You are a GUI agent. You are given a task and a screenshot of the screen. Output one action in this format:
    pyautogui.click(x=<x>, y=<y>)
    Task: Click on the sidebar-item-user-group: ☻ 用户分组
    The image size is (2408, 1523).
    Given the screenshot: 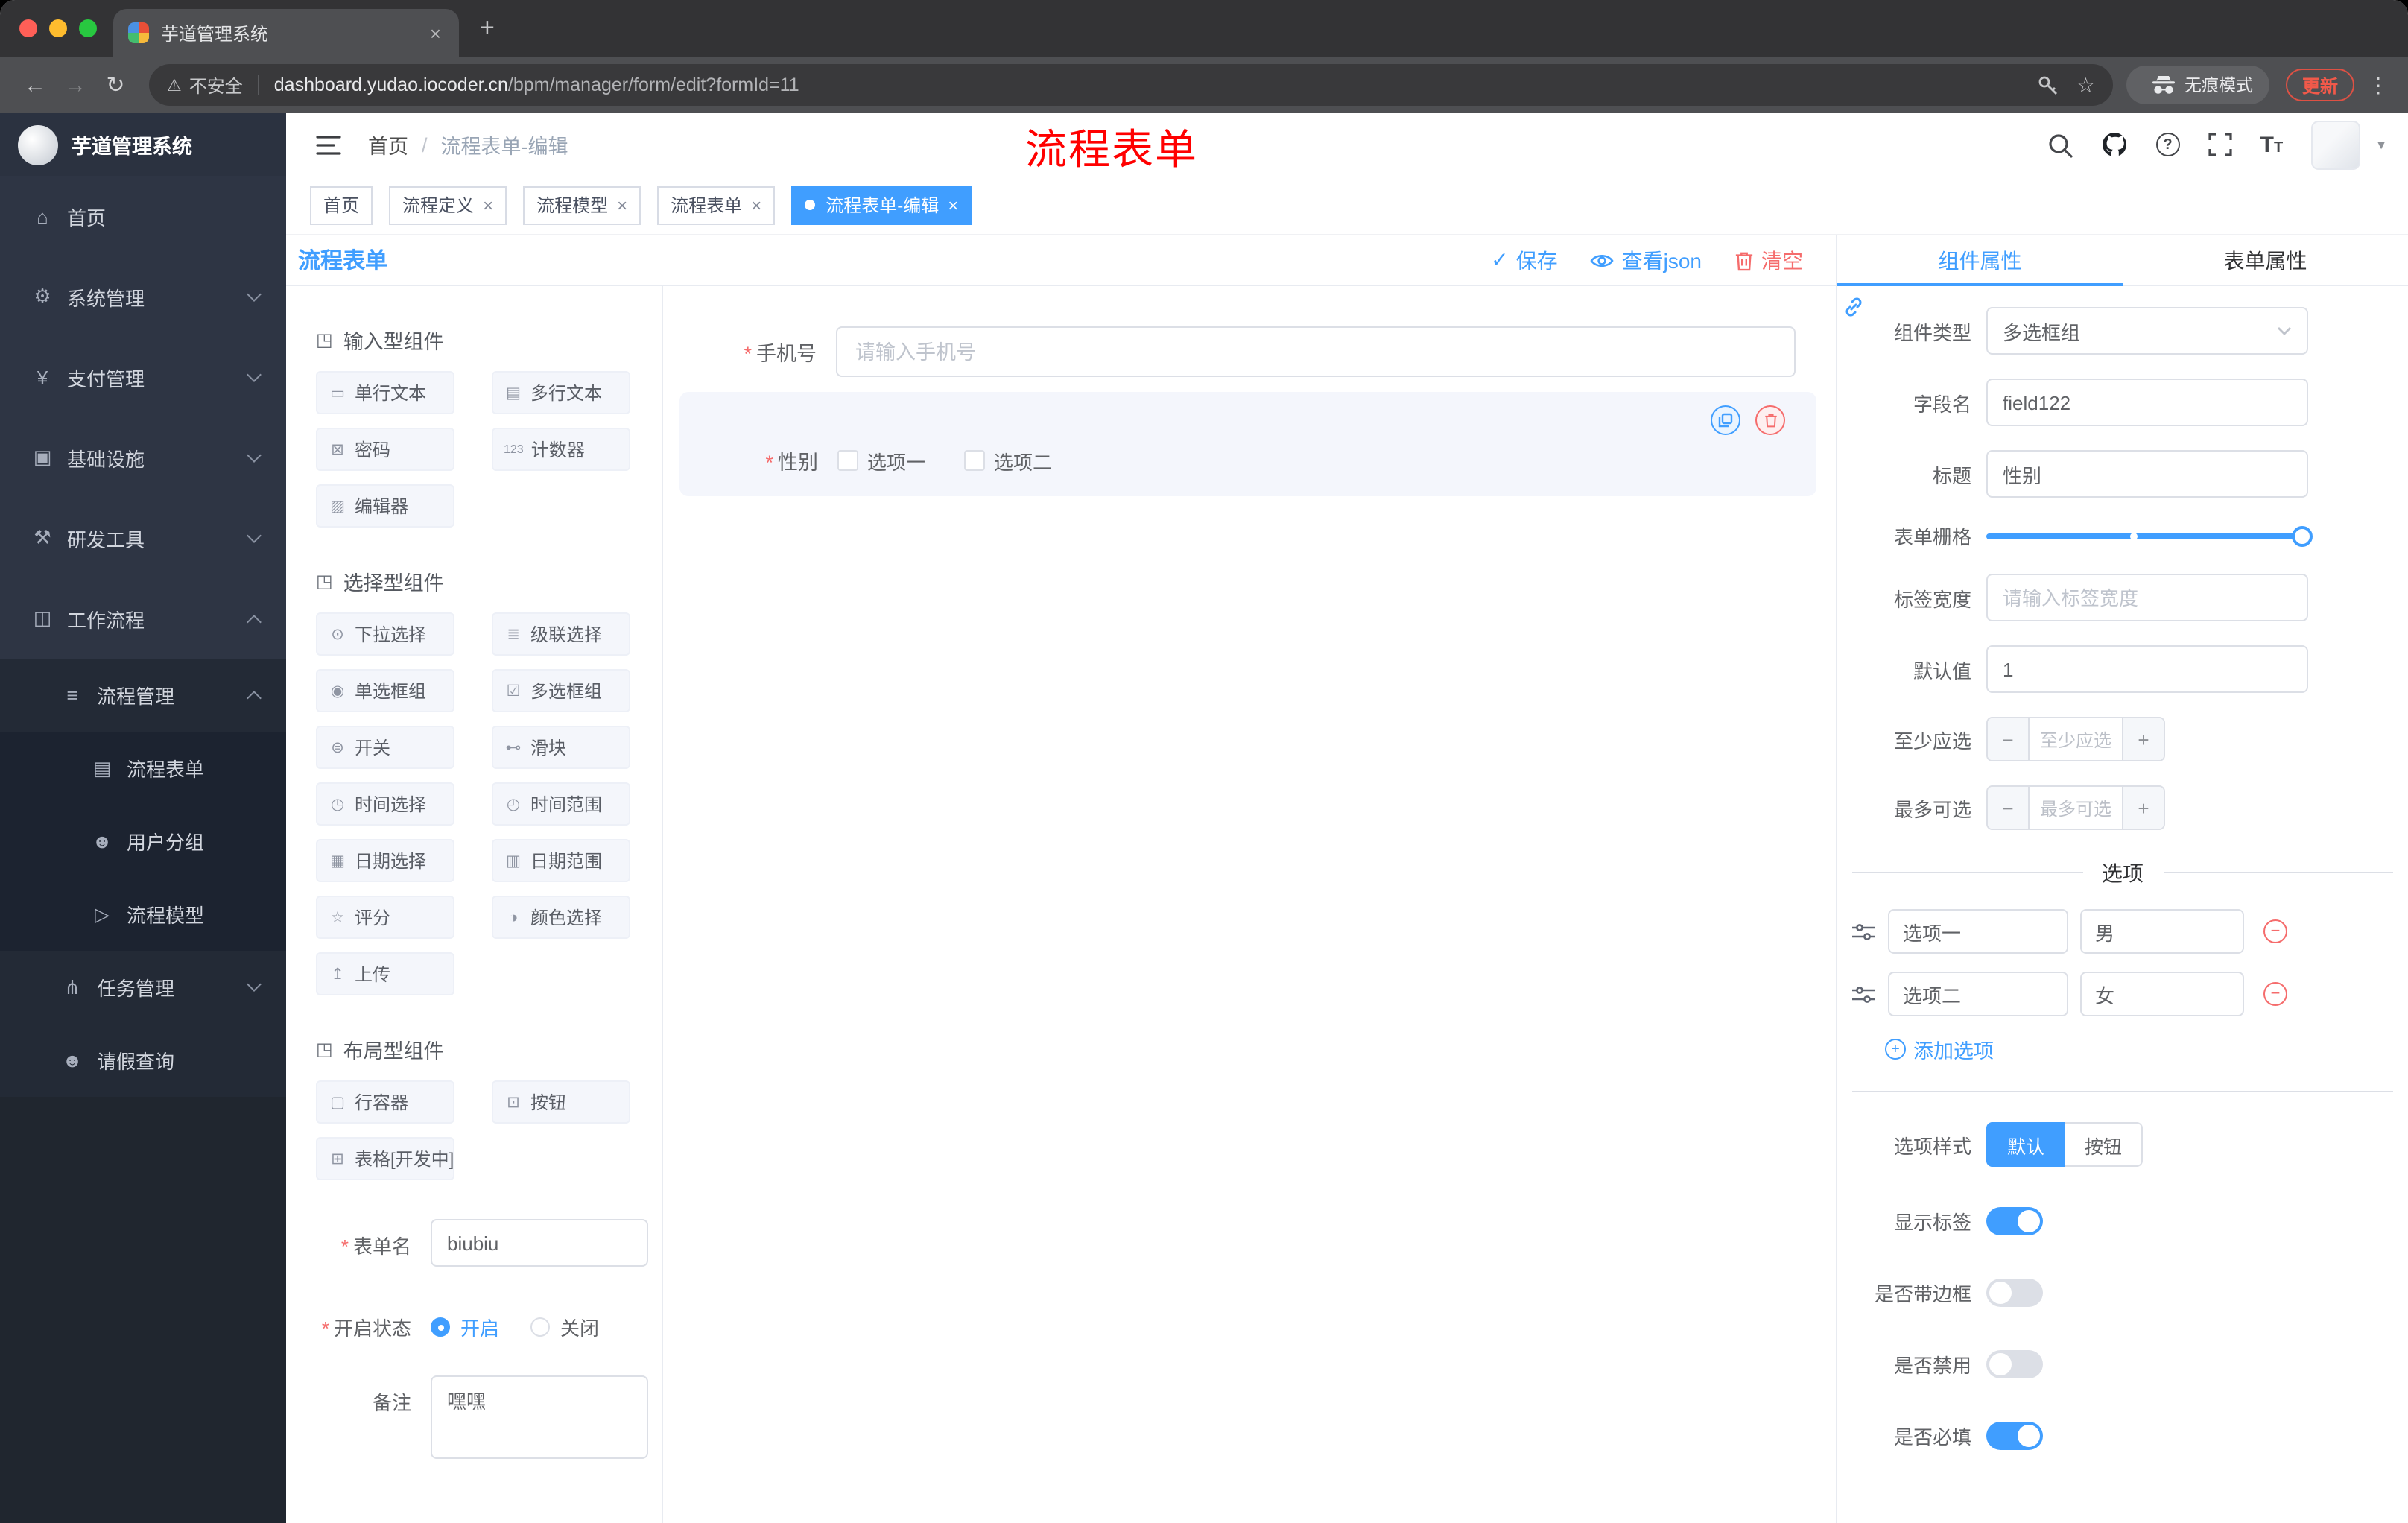 What is the action you would take?
    pyautogui.click(x=143, y=842)
    